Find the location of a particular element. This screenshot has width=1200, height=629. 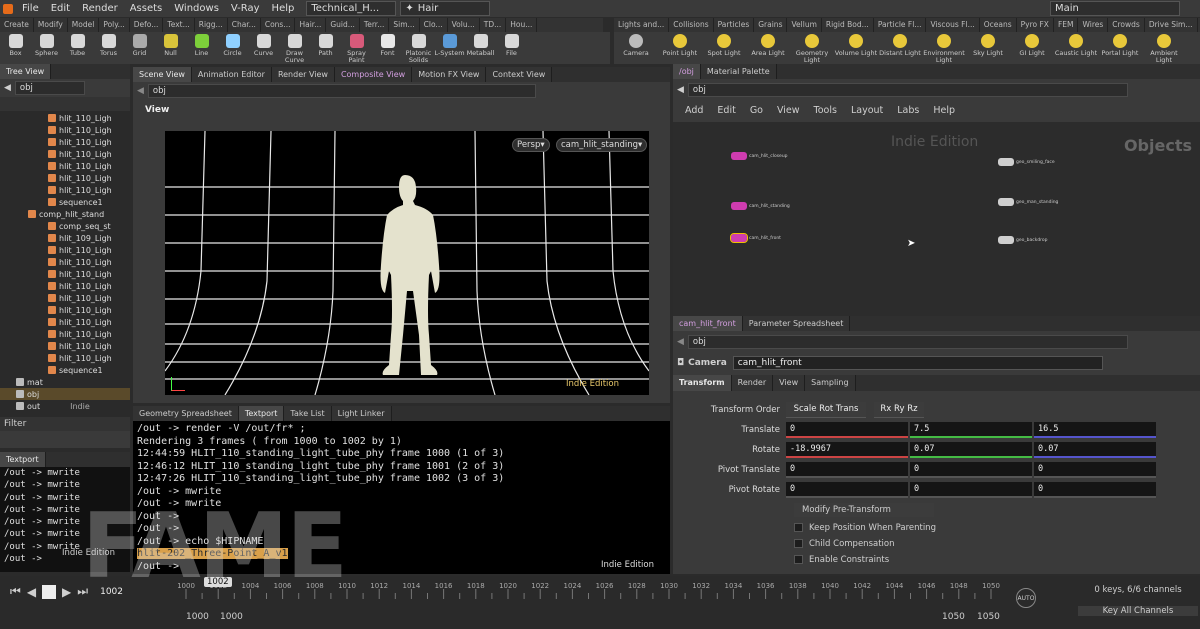

tree-row: comp_seq_st is located at coordinates (65, 226).